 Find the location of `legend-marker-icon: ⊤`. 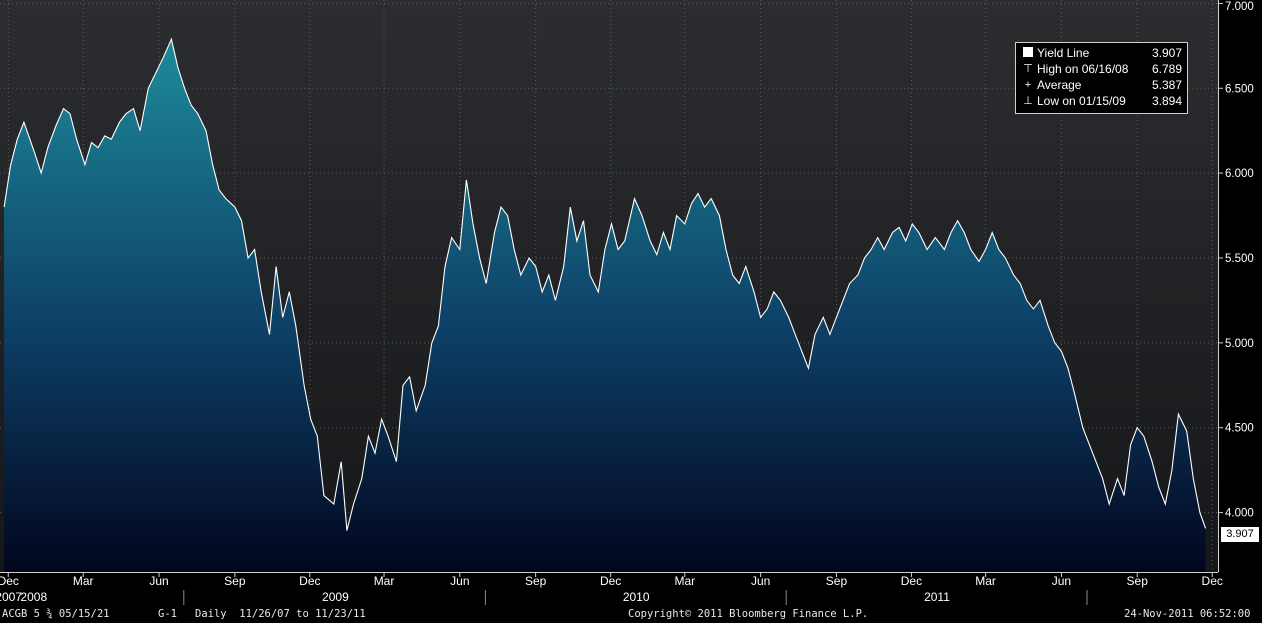

legend-marker-icon: ⊤ is located at coordinates (1028, 69).